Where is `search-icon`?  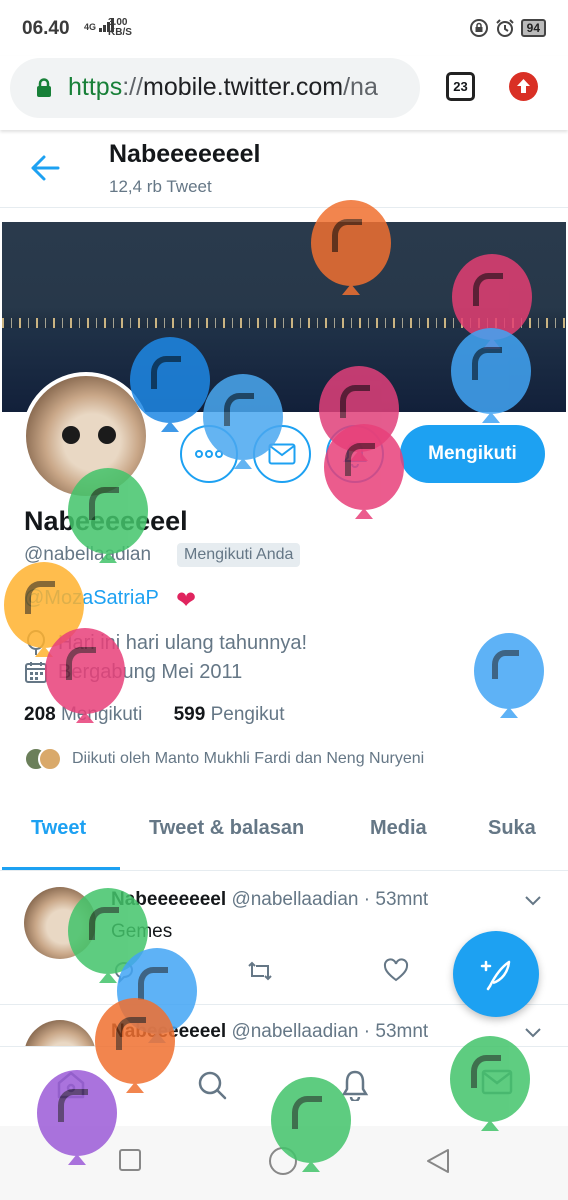 search-icon is located at coordinates (212, 1085).